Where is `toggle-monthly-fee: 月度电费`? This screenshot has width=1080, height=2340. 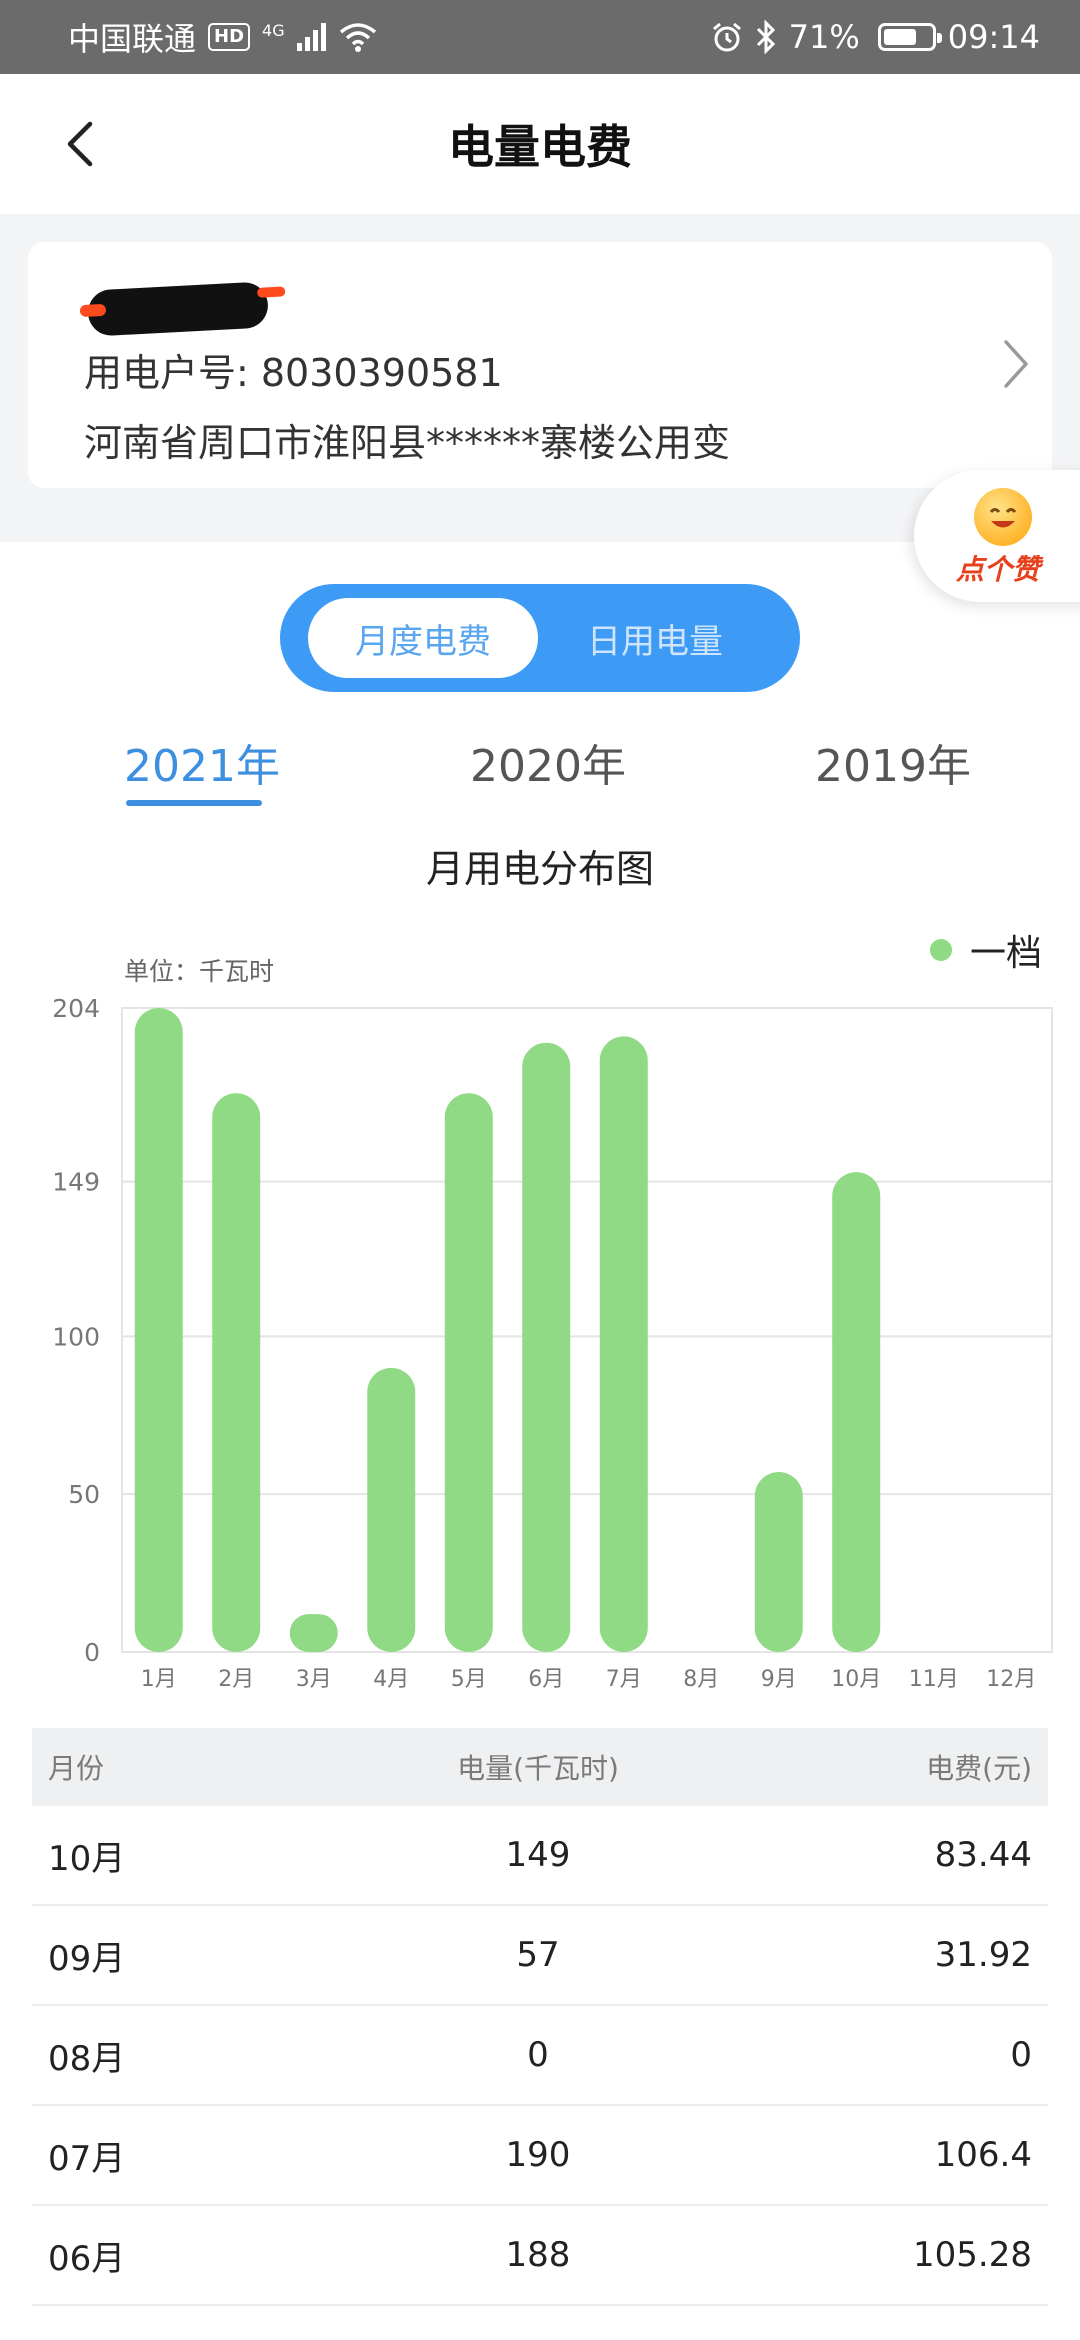 toggle-monthly-fee: 月度电费 is located at coordinates (423, 638).